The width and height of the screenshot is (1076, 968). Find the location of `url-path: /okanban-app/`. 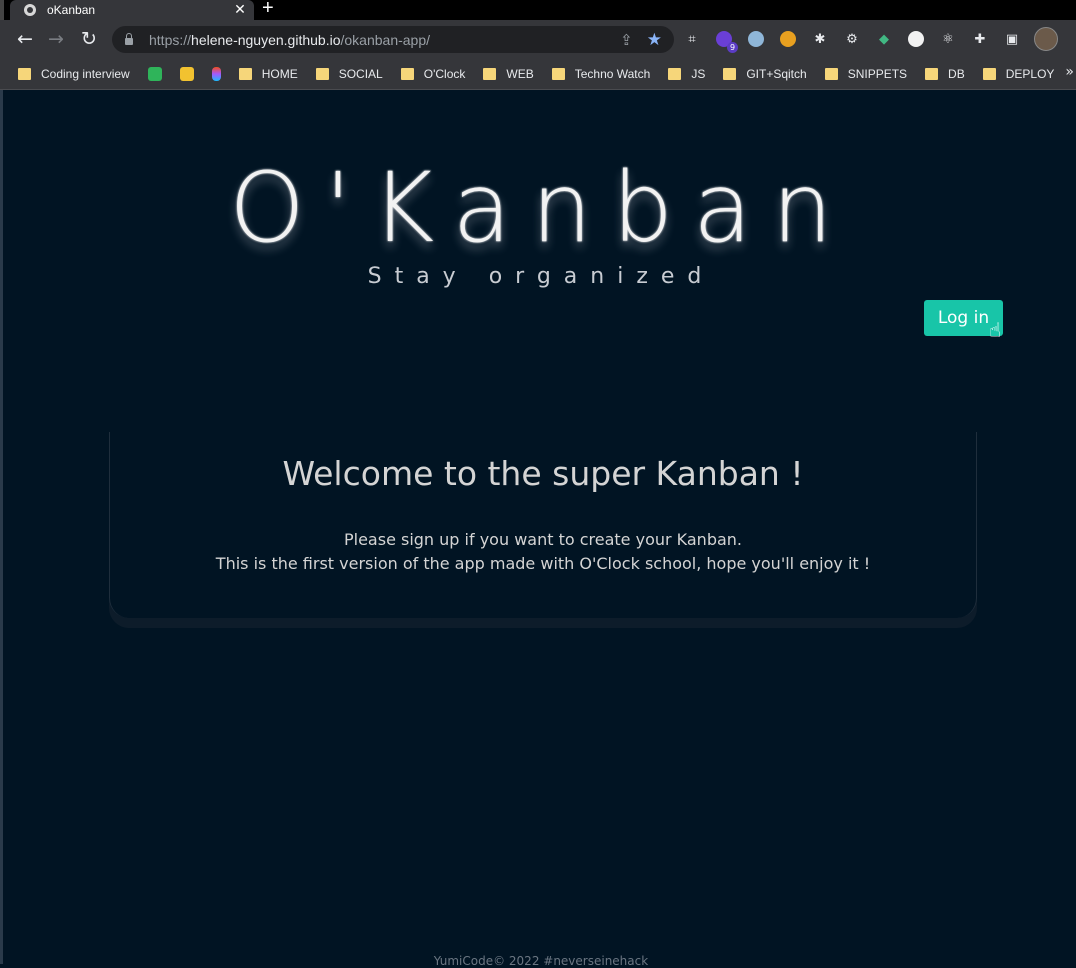

url-path: /okanban-app/ is located at coordinates (385, 39).